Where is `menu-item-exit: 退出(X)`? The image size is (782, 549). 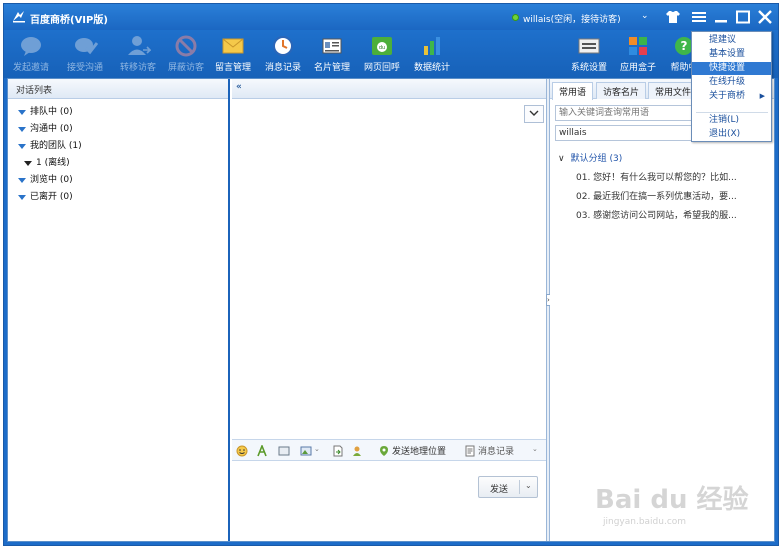
menu-item-exit: 退出(X) is located at coordinates (731, 134).